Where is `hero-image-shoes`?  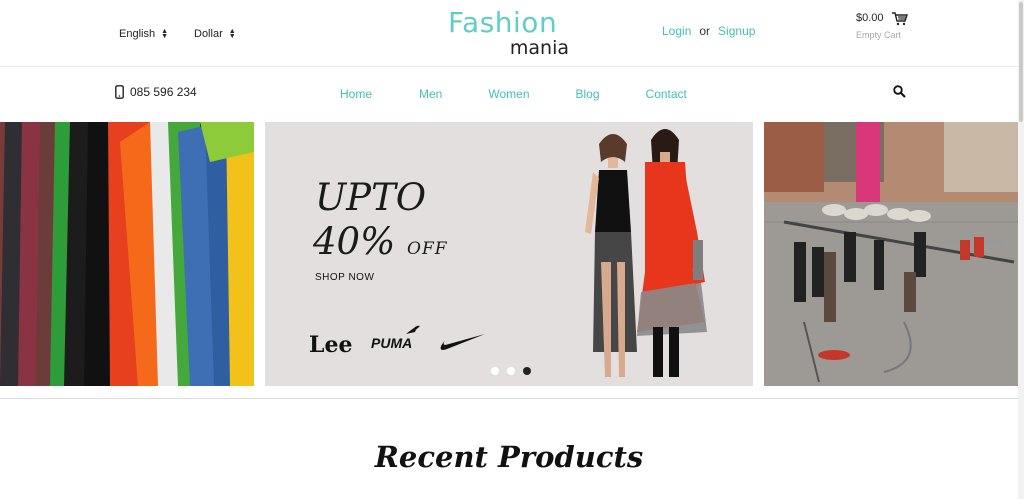 hero-image-shoes is located at coordinates (892, 254).